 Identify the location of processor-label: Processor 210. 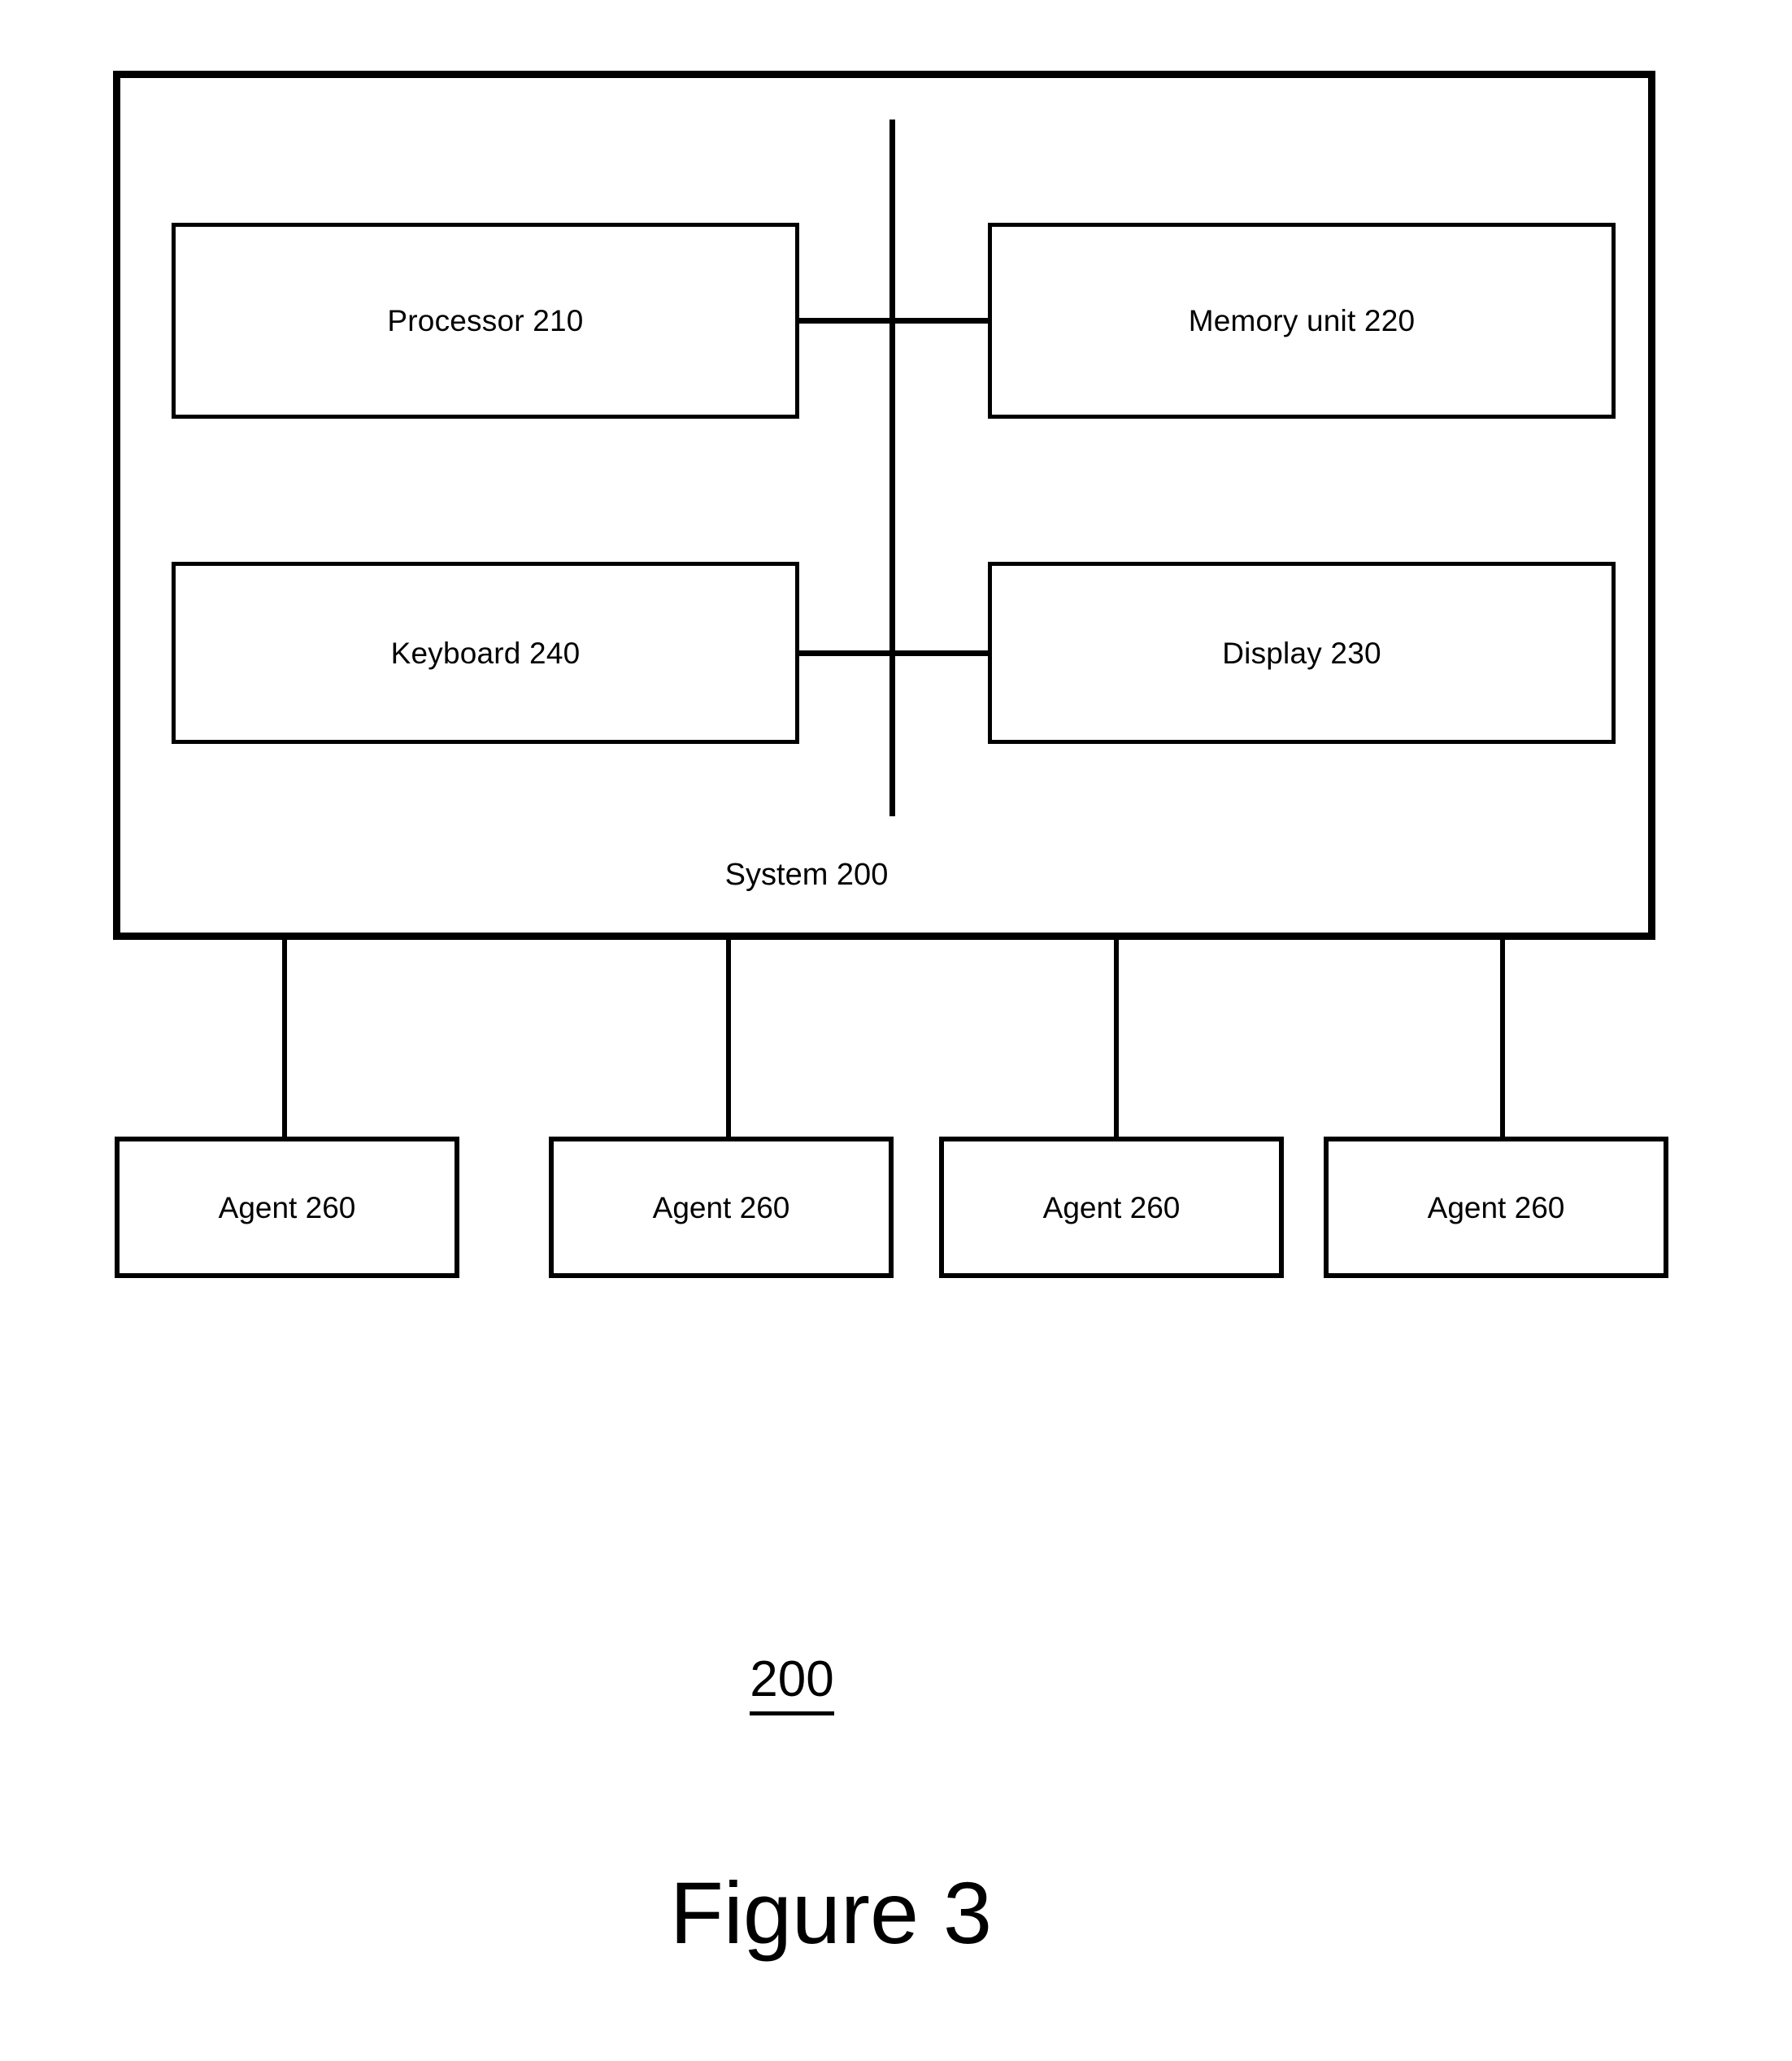
(485, 320).